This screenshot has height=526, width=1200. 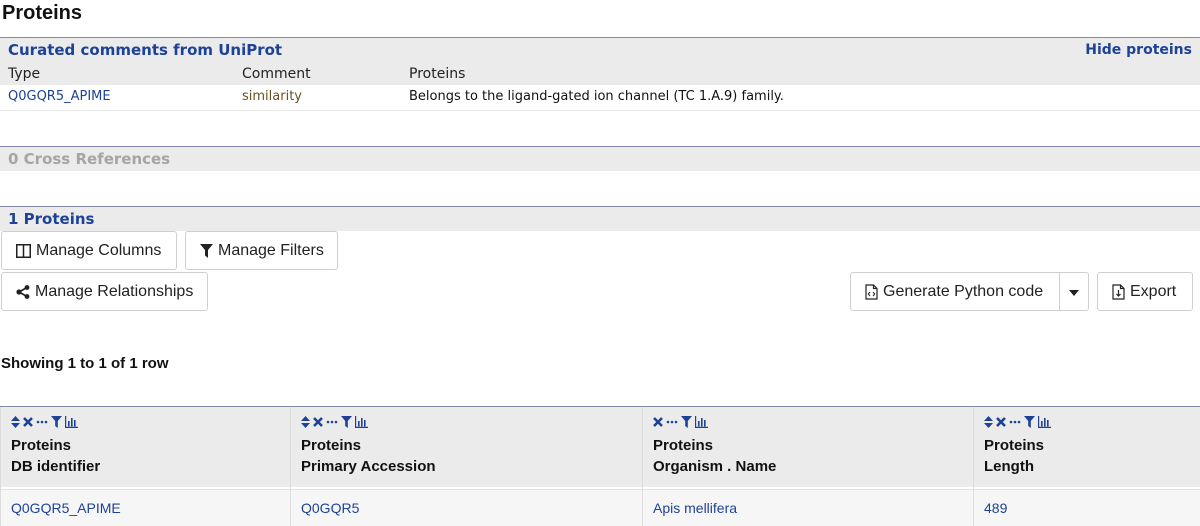 I want to click on generate-python-code-button: Generate Python code, so click(x=955, y=291).